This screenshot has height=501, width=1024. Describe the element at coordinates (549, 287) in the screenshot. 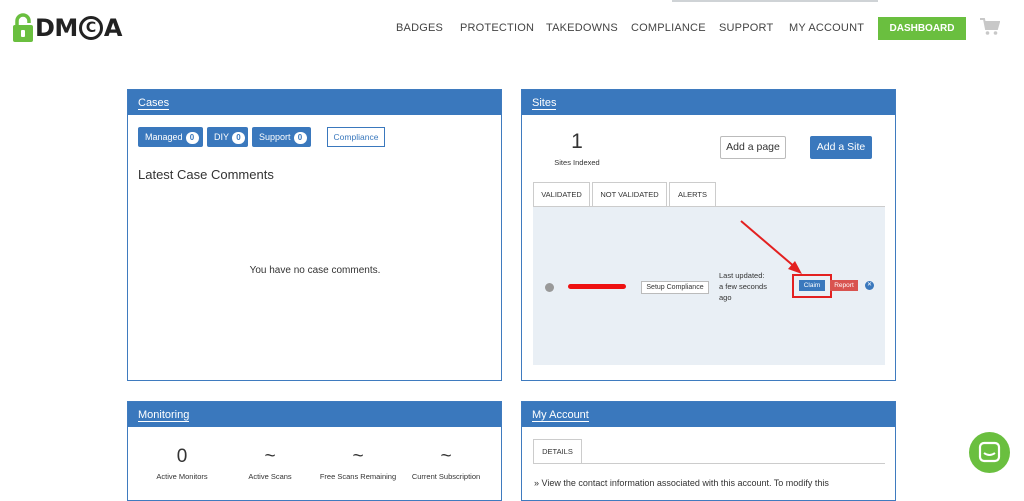

I see `validated-check-icon` at that location.